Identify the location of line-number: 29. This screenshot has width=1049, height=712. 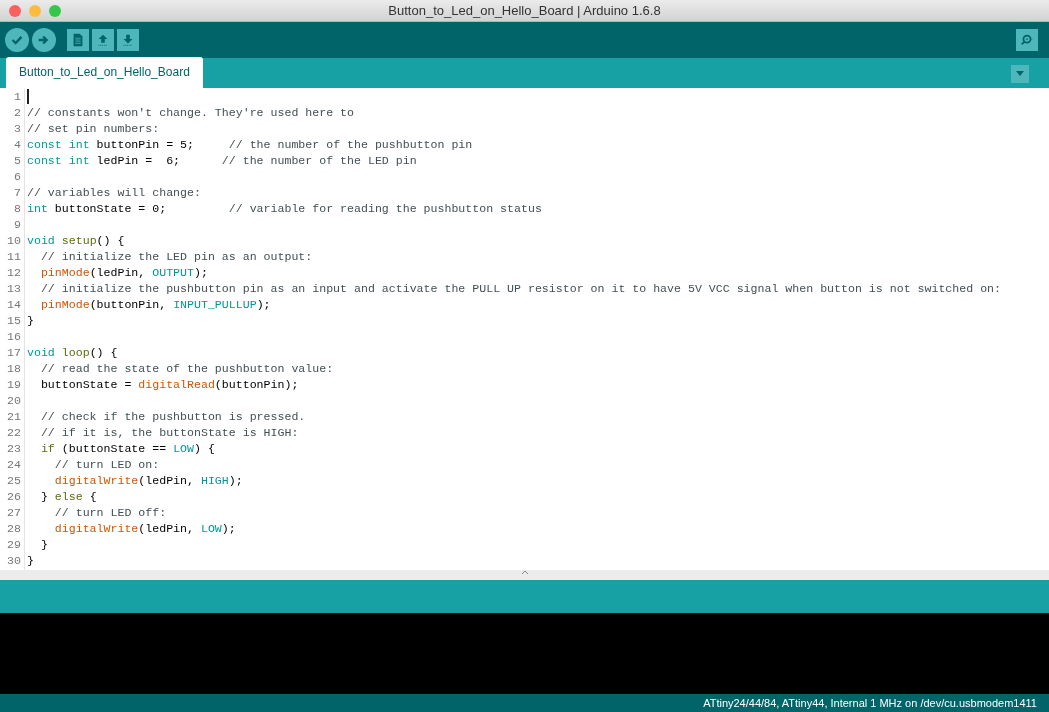
(14, 545).